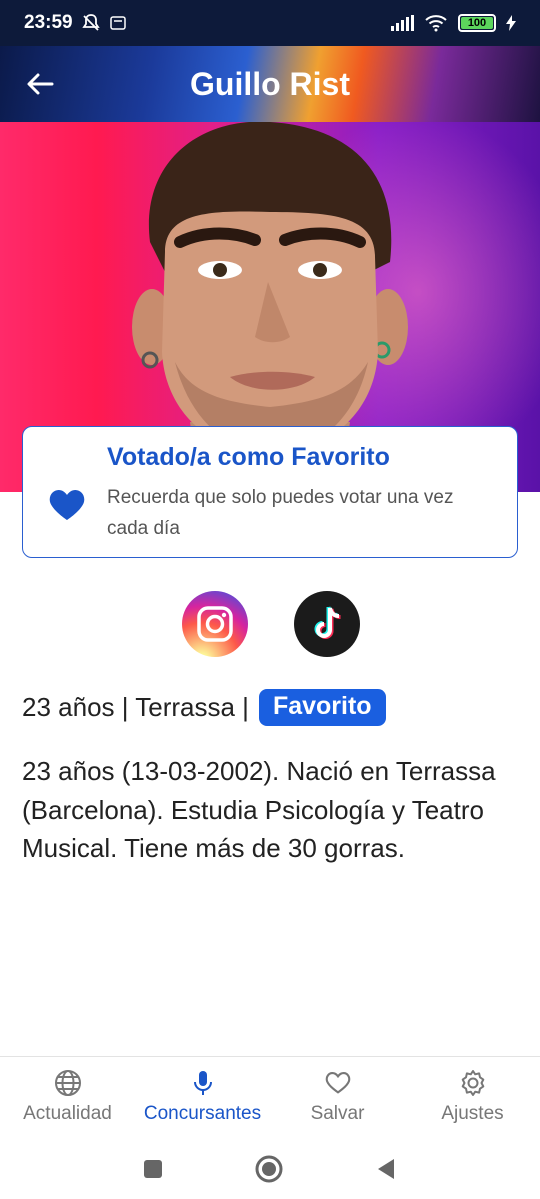  Describe the element at coordinates (67, 1097) in the screenshot. I see `nav-item-actualidad: Actualidad` at that location.